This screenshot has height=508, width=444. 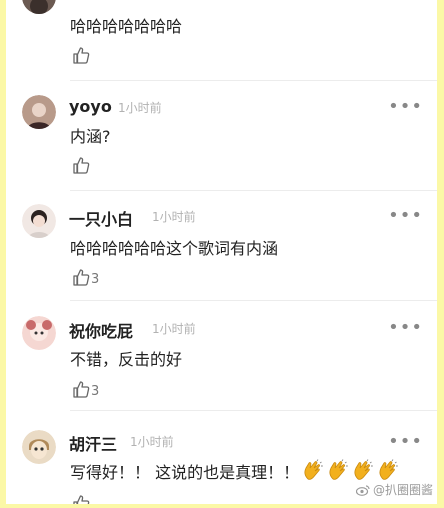 I want to click on weibo-logo-icon, so click(x=362, y=490).